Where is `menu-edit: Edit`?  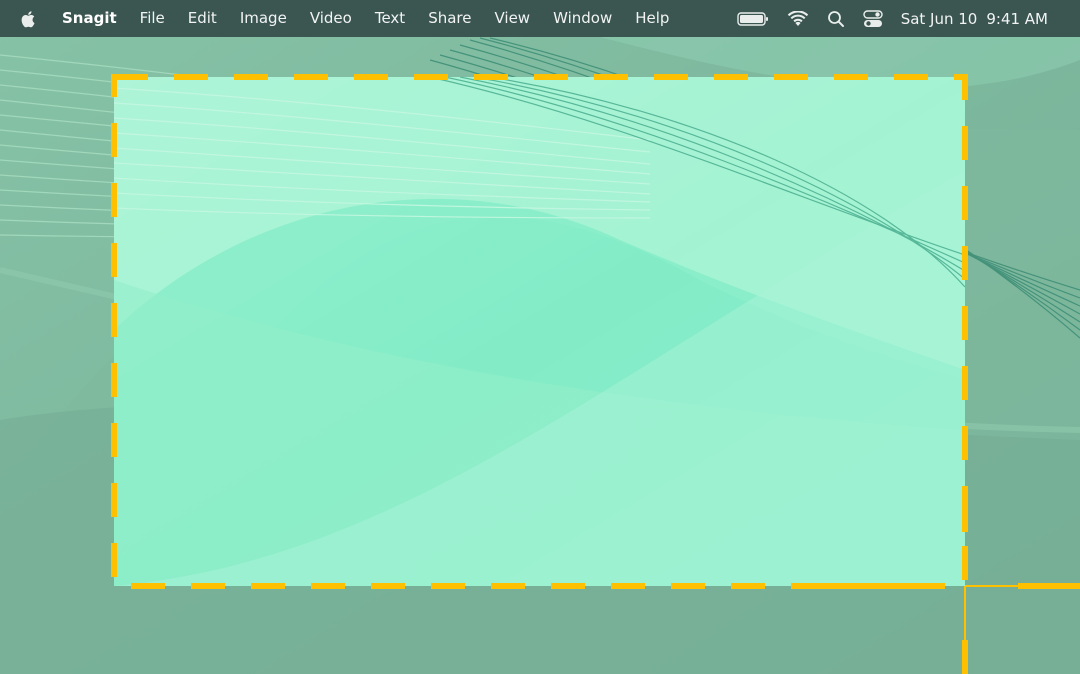 menu-edit: Edit is located at coordinates (202, 18).